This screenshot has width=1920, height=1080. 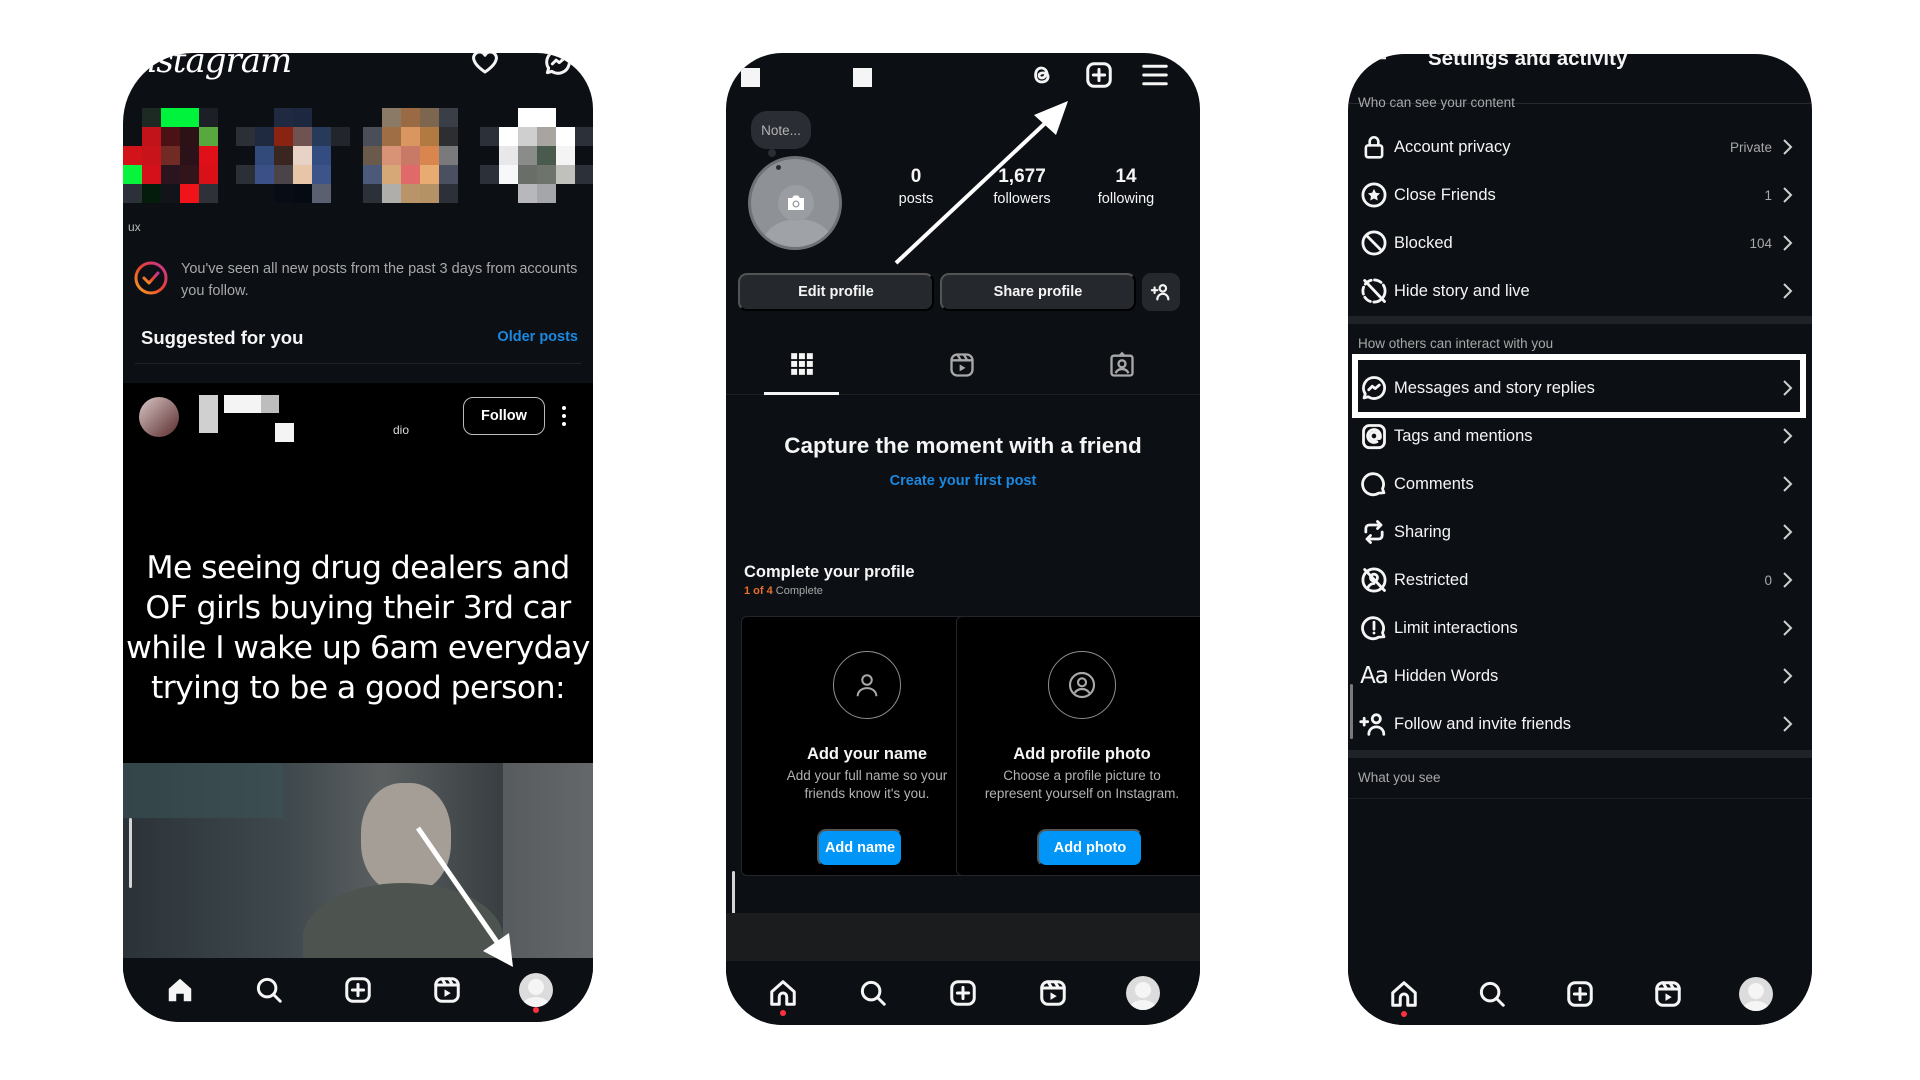 I want to click on comment-icon, so click(x=1372, y=484).